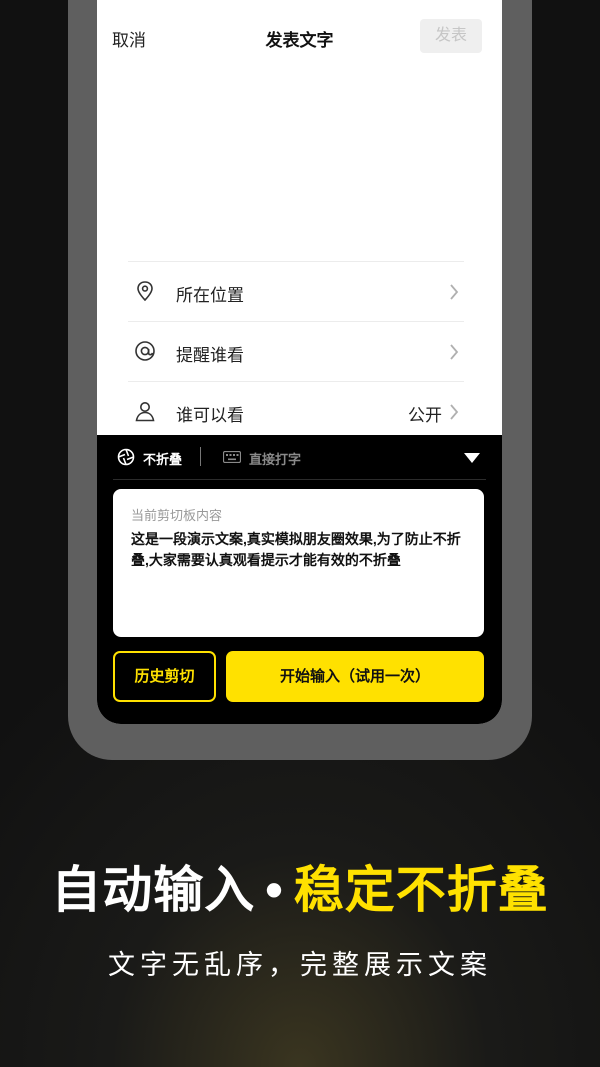 The image size is (600, 1067). What do you see at coordinates (210, 355) in the screenshot?
I see `row-label: 提醒谁看` at bounding box center [210, 355].